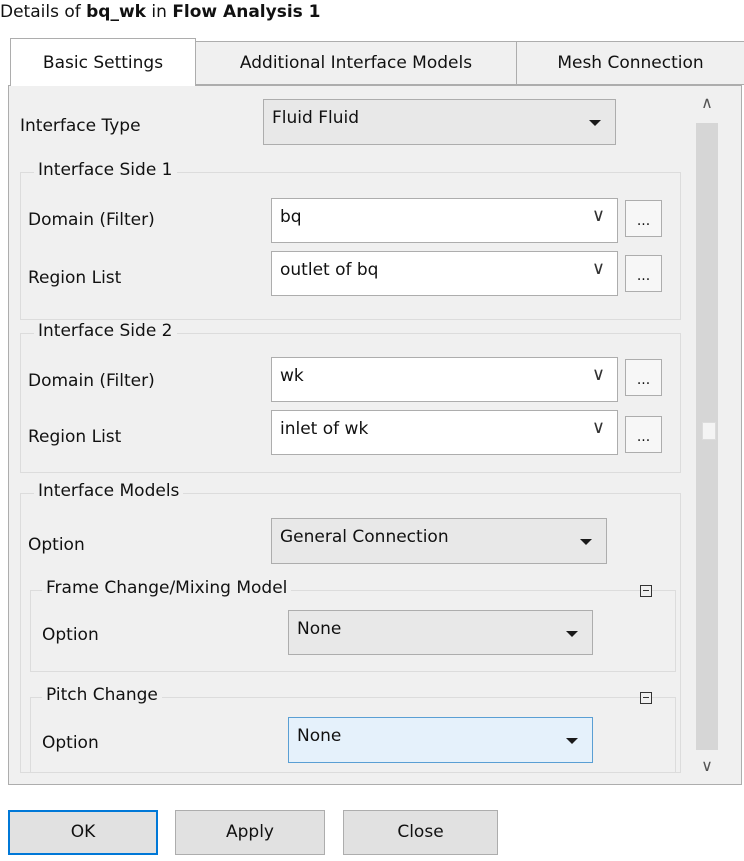  What do you see at coordinates (167, 588) in the screenshot?
I see `frame-change-title: Frame Change/Mixing Model` at bounding box center [167, 588].